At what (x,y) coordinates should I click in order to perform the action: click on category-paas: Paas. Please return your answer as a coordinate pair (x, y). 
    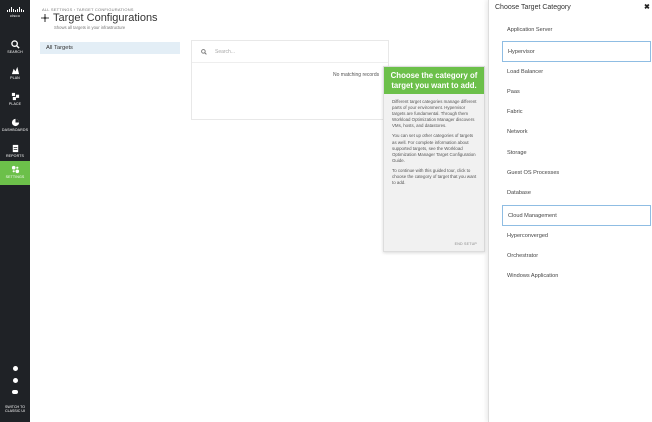
    Looking at the image, I should click on (576, 92).